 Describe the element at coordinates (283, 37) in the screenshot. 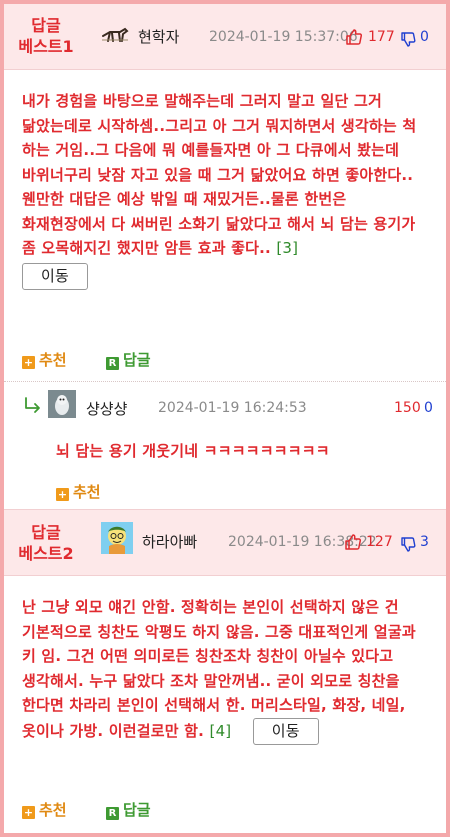

I see `best1-date: 2024-01-19 15:37:06` at that location.